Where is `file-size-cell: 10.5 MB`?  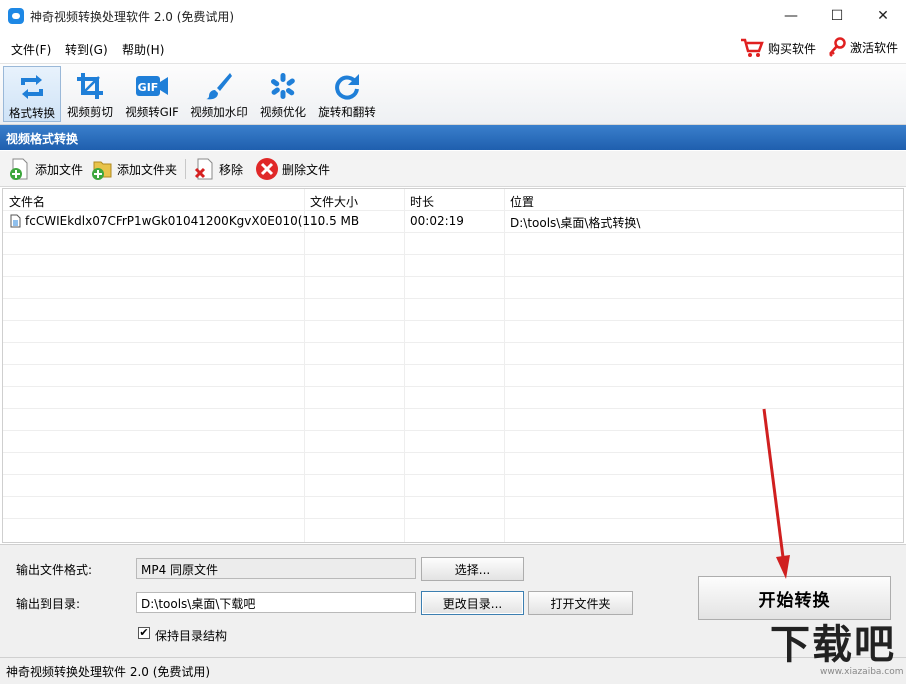
file-size-cell: 10.5 MB is located at coordinates (335, 221).